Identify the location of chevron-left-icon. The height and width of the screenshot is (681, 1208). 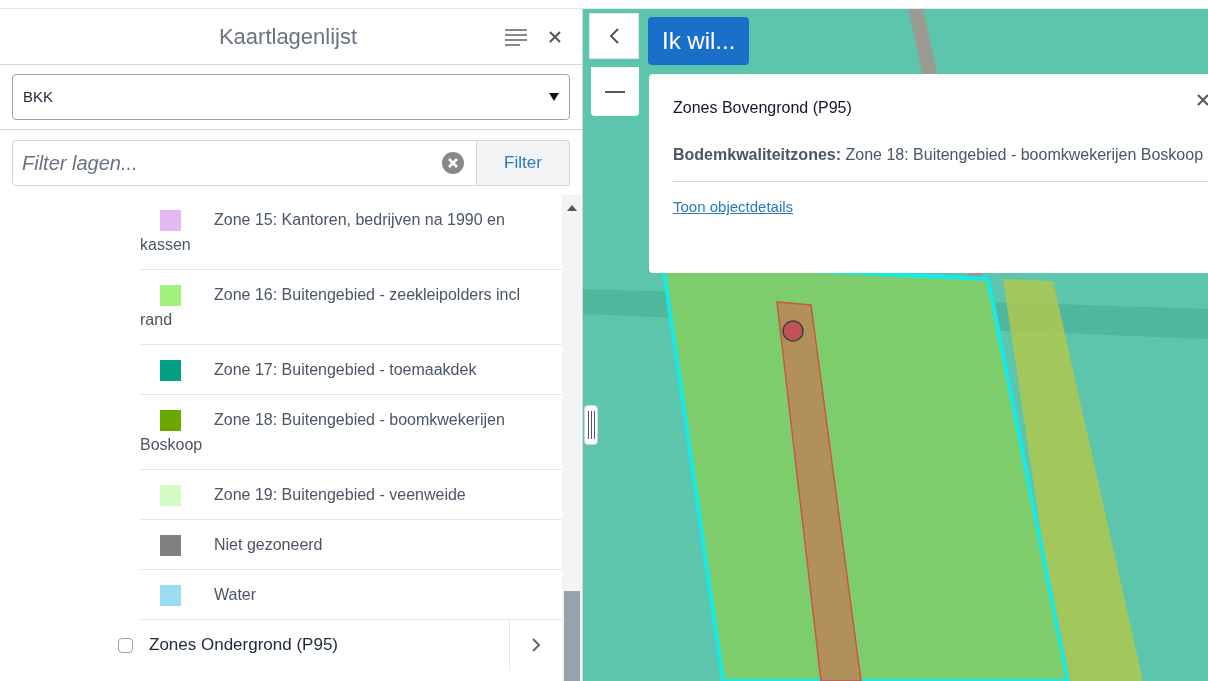
(614, 36).